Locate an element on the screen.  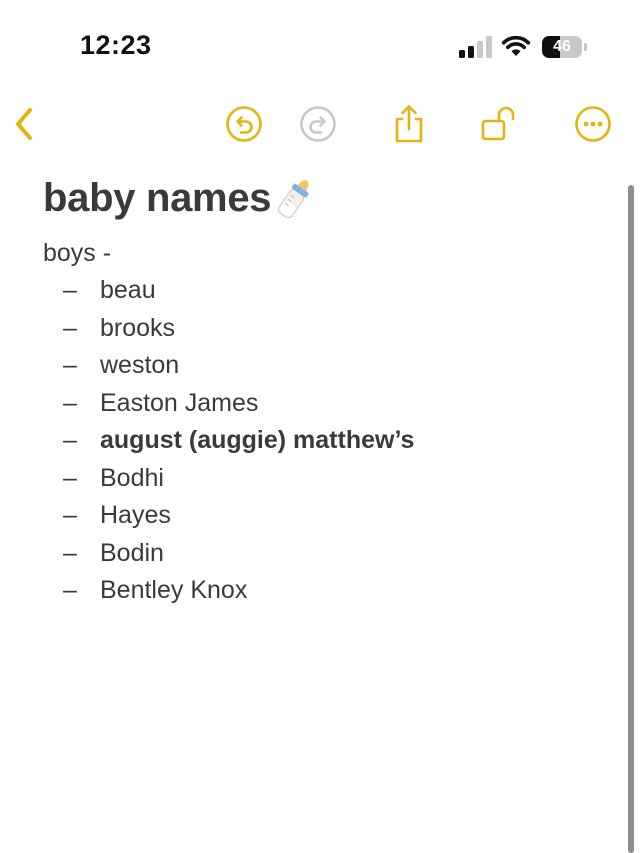
scrollbar is located at coordinates (631, 519).